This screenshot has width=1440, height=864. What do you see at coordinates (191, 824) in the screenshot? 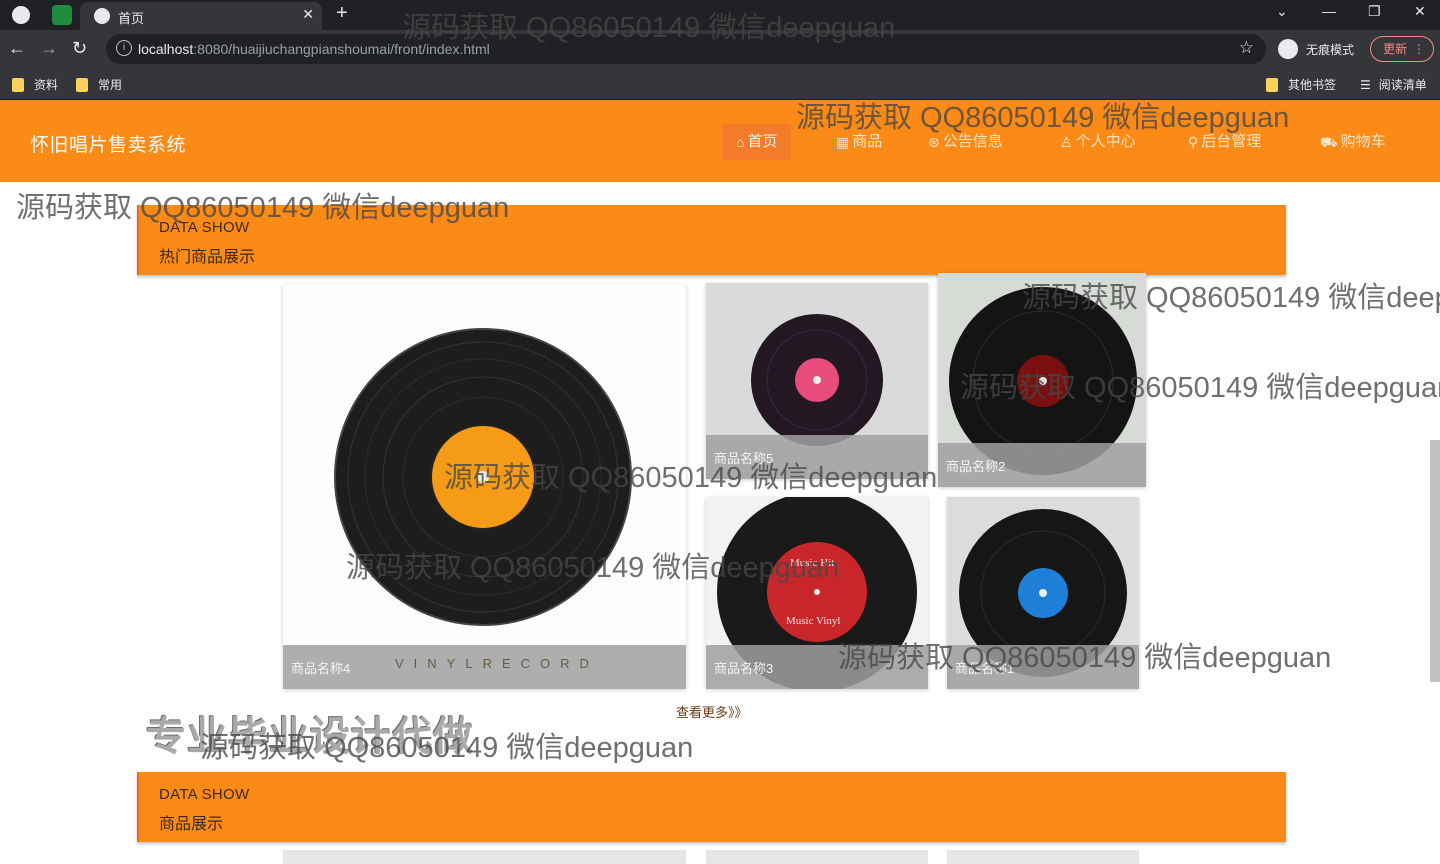
I see `section-title: 商品展示` at bounding box center [191, 824].